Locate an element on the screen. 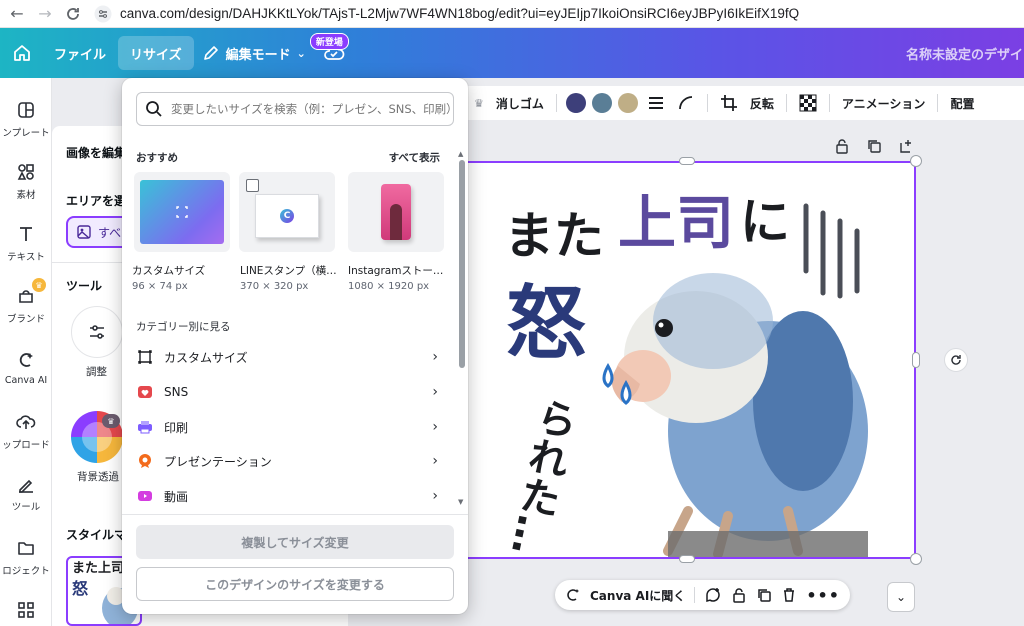  rail-item-label: ツール is located at coordinates (26, 507).